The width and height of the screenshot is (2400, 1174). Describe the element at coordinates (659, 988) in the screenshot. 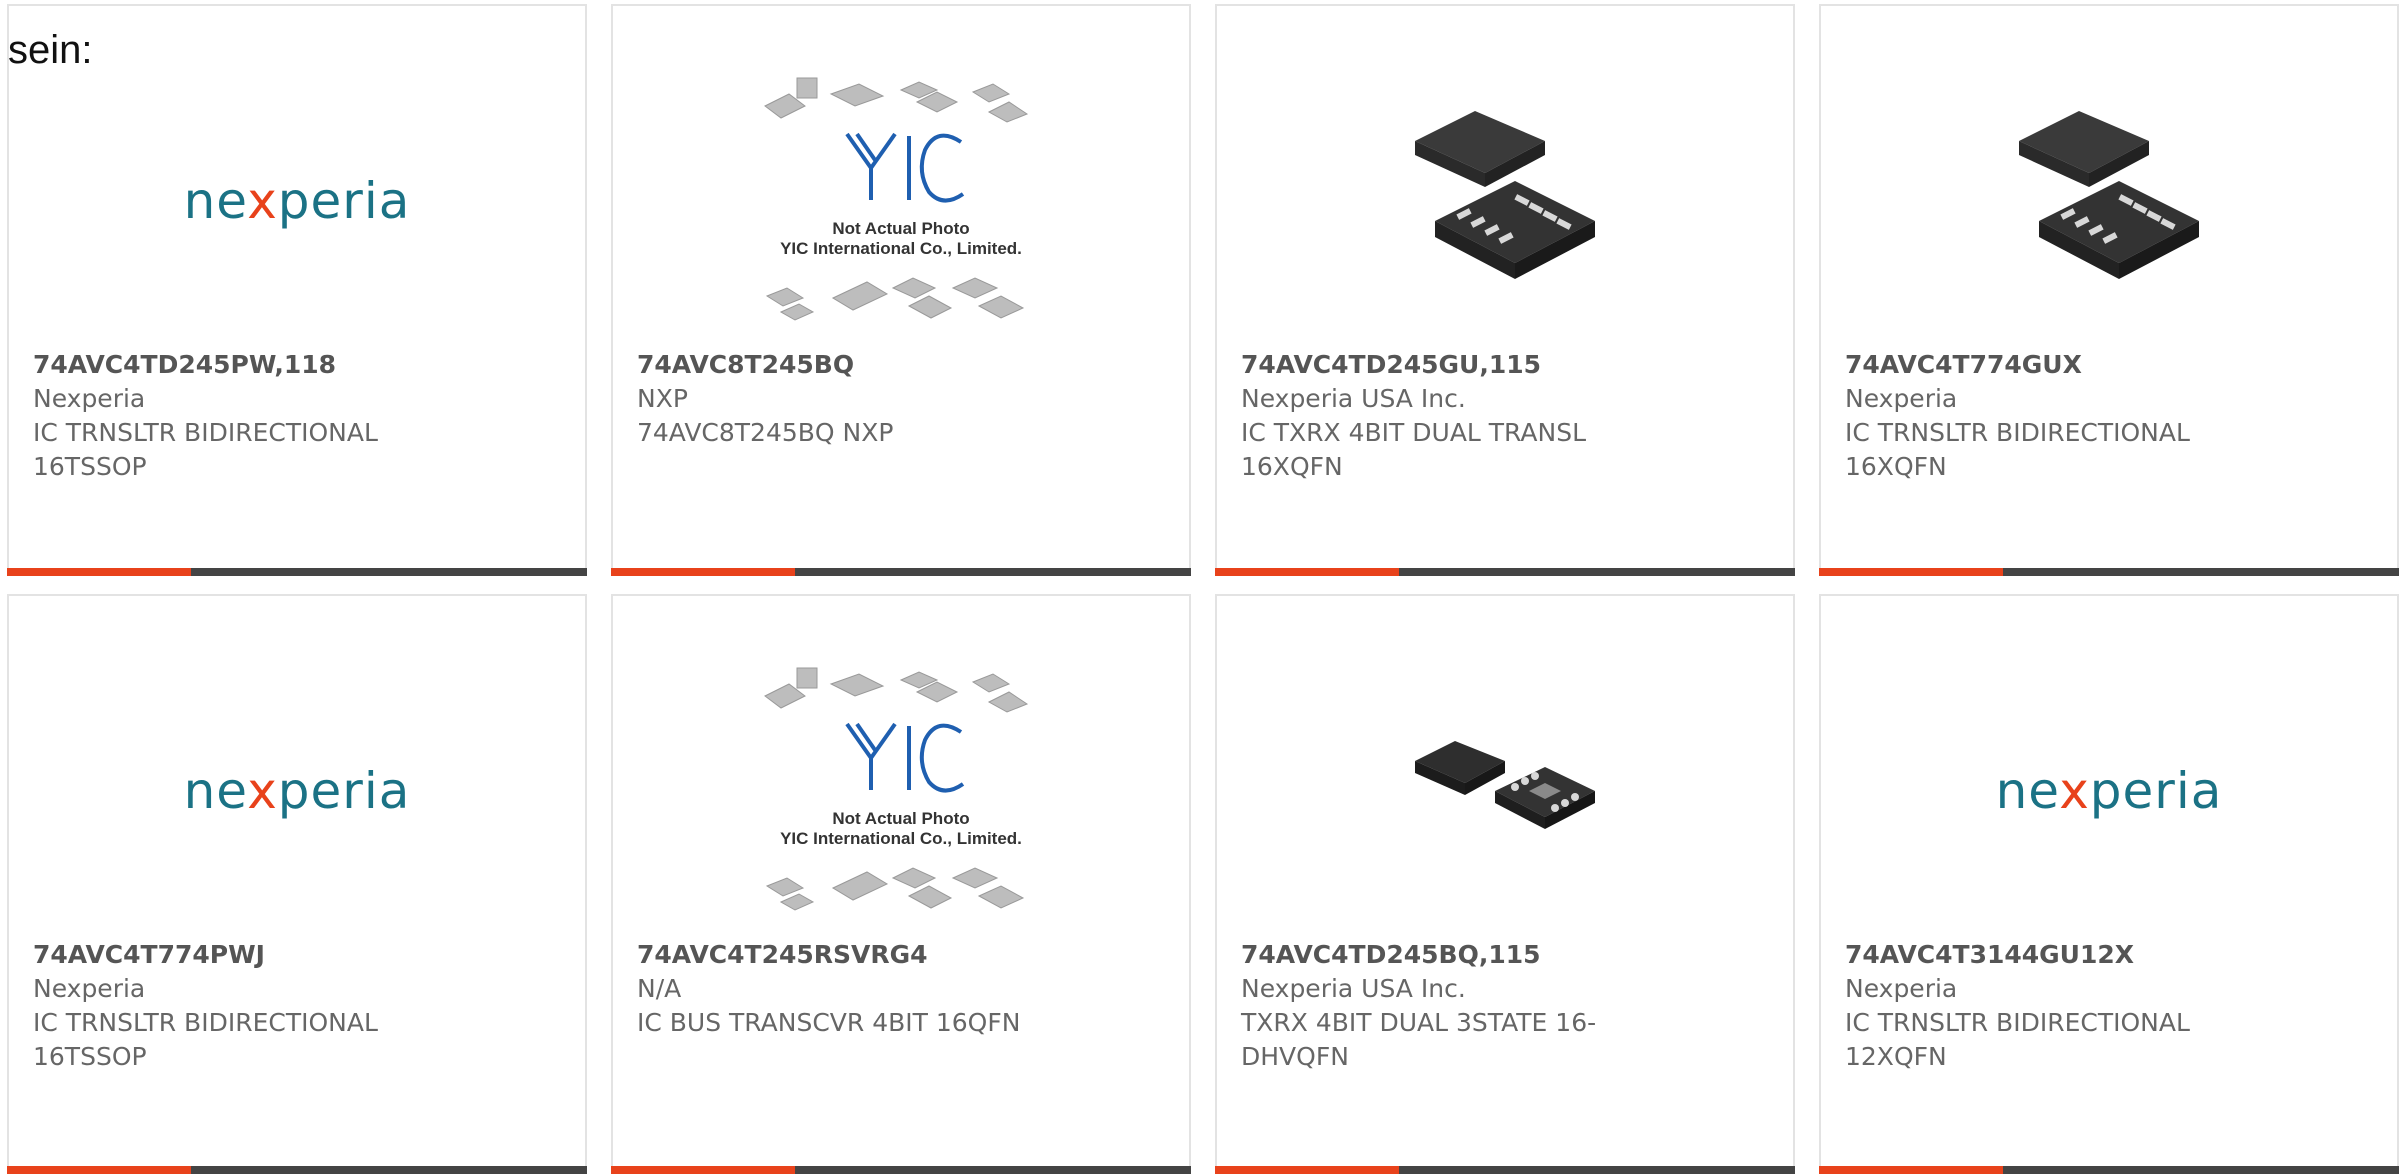

I see `manufacturer: N/A` at that location.